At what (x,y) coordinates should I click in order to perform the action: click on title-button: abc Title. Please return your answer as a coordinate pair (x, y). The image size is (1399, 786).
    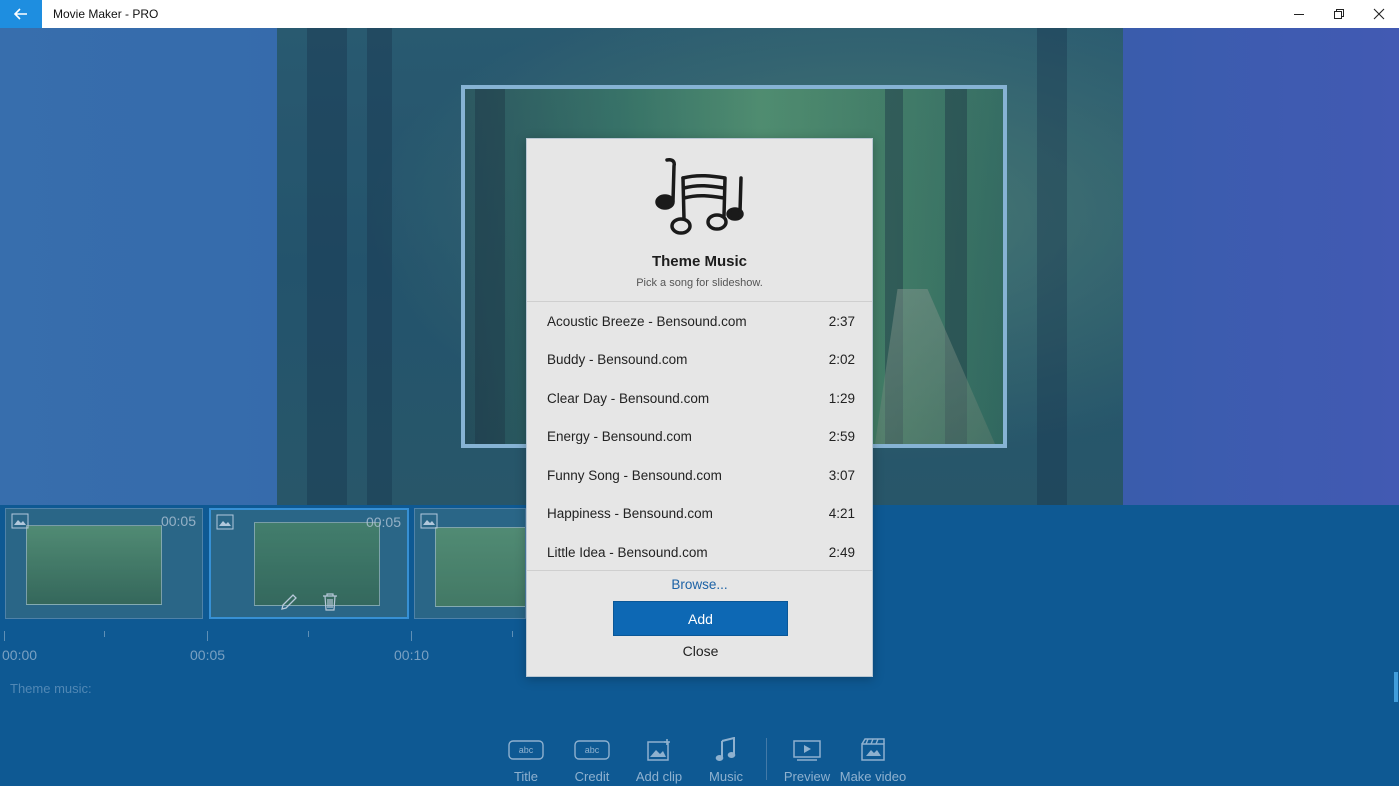
    Looking at the image, I should click on (526, 761).